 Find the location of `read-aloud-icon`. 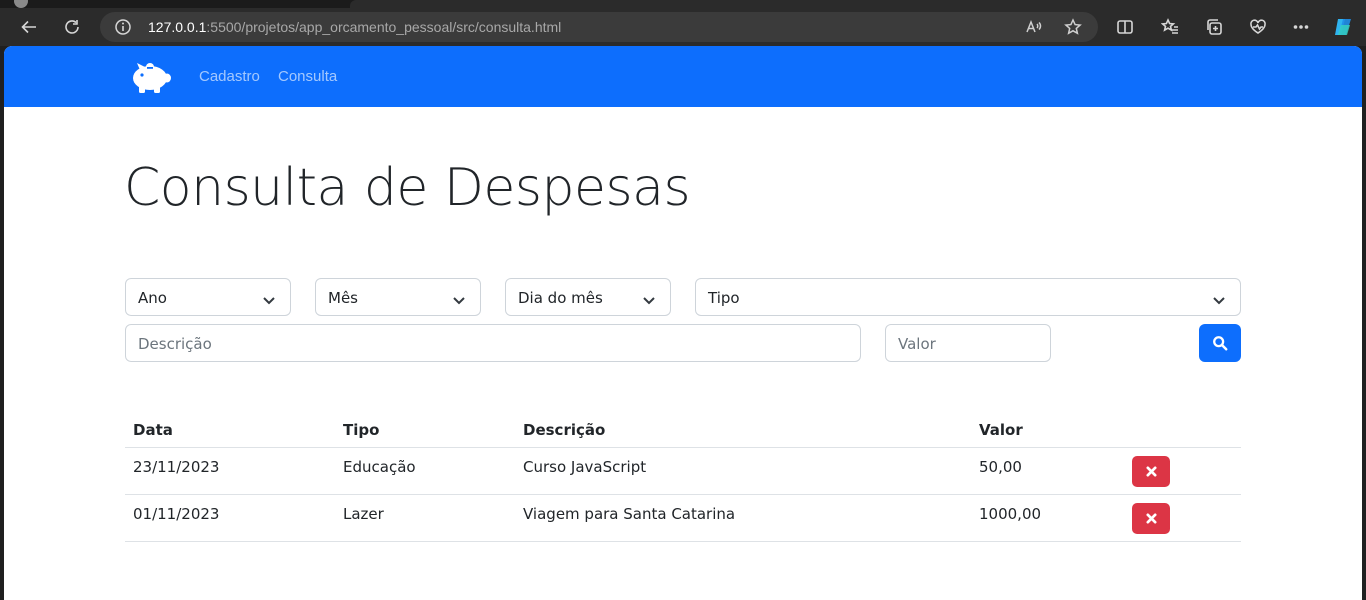

read-aloud-icon is located at coordinates (1033, 27).